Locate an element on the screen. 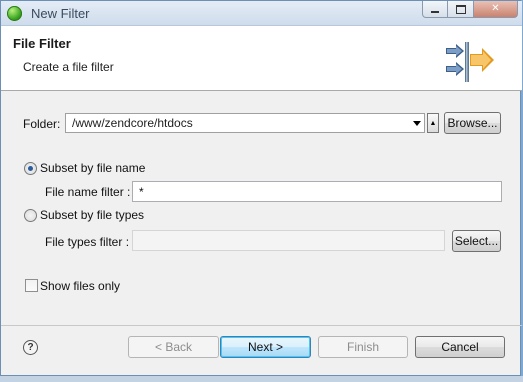 Image resolution: width=523 pixels, height=382 pixels. taskbar-strip is located at coordinates (261, 379).